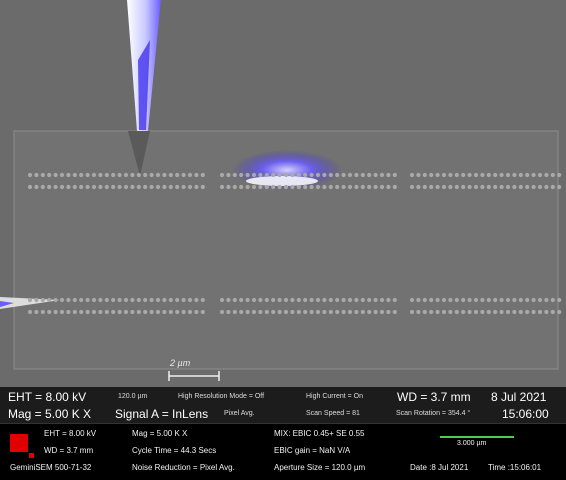 This screenshot has width=566, height=480. What do you see at coordinates (472, 443) in the screenshot?
I see `footer-scale-label: 3.000 µm` at bounding box center [472, 443].